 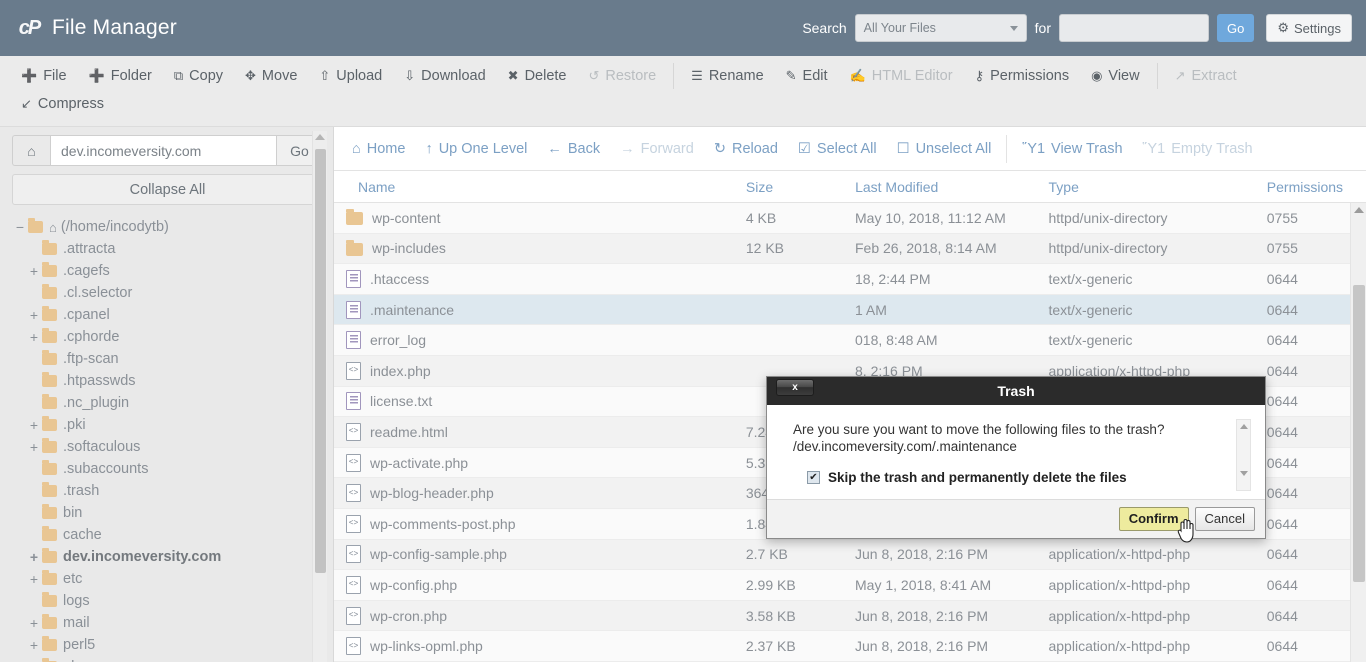 What do you see at coordinates (167, 579) in the screenshot?
I see `tree-node-etc: + etc` at bounding box center [167, 579].